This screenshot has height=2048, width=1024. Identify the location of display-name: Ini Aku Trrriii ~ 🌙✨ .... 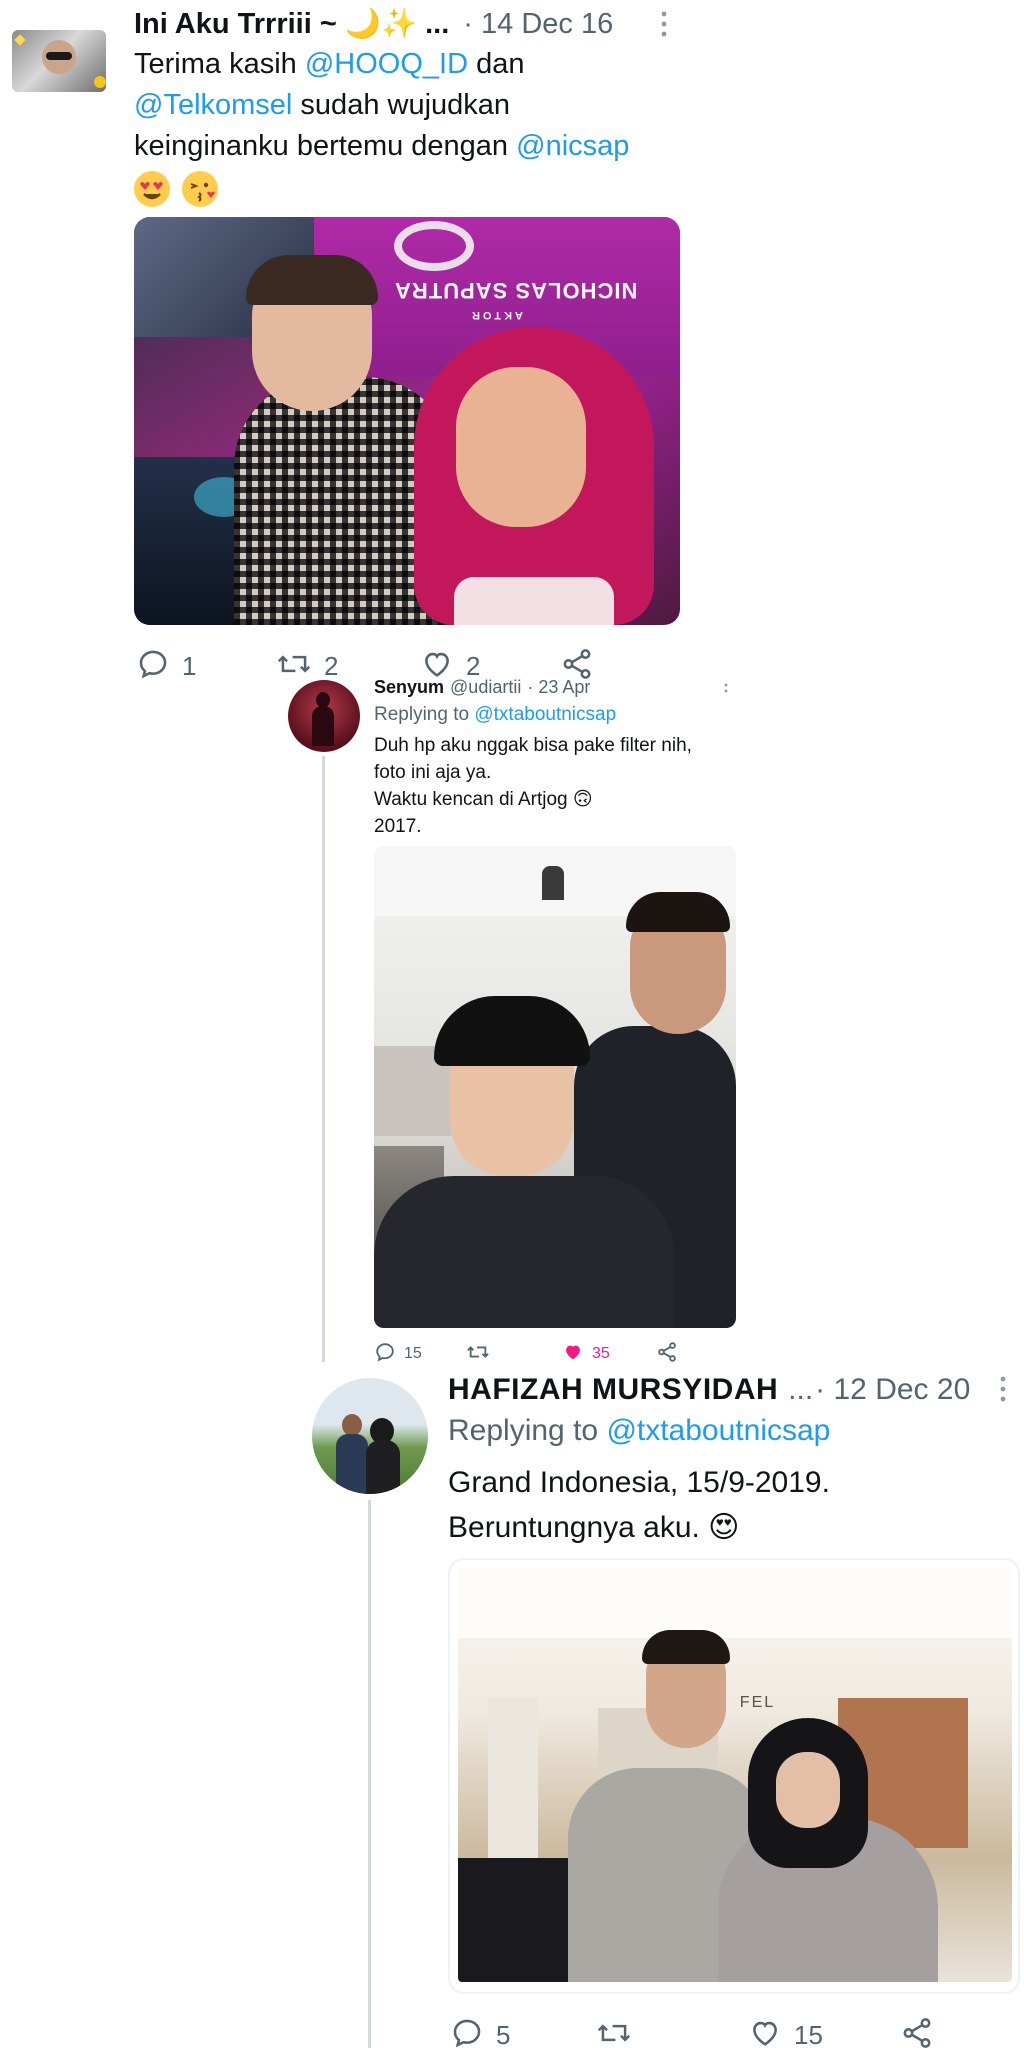
(291, 24).